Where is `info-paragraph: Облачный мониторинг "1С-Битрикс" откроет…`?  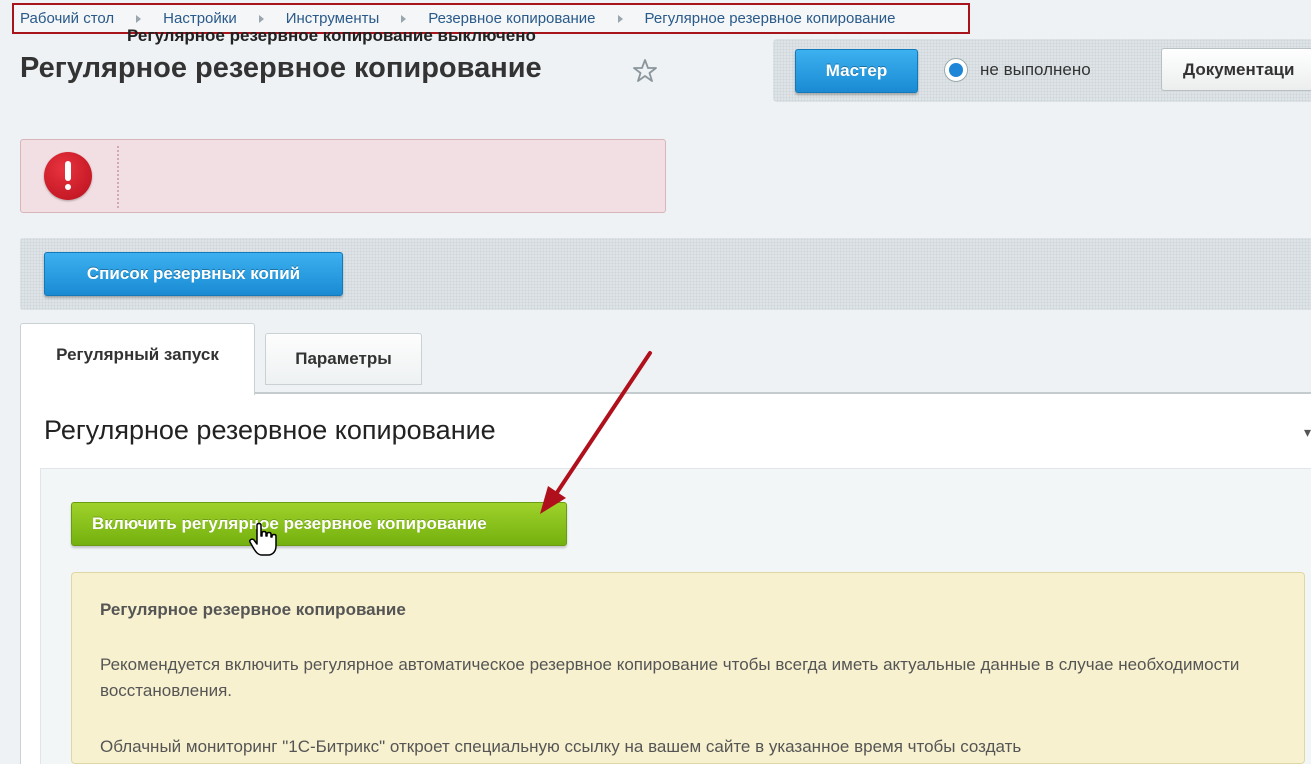 info-paragraph: Облачный мониторинг "1С-Битрикс" откроет… is located at coordinates (561, 746).